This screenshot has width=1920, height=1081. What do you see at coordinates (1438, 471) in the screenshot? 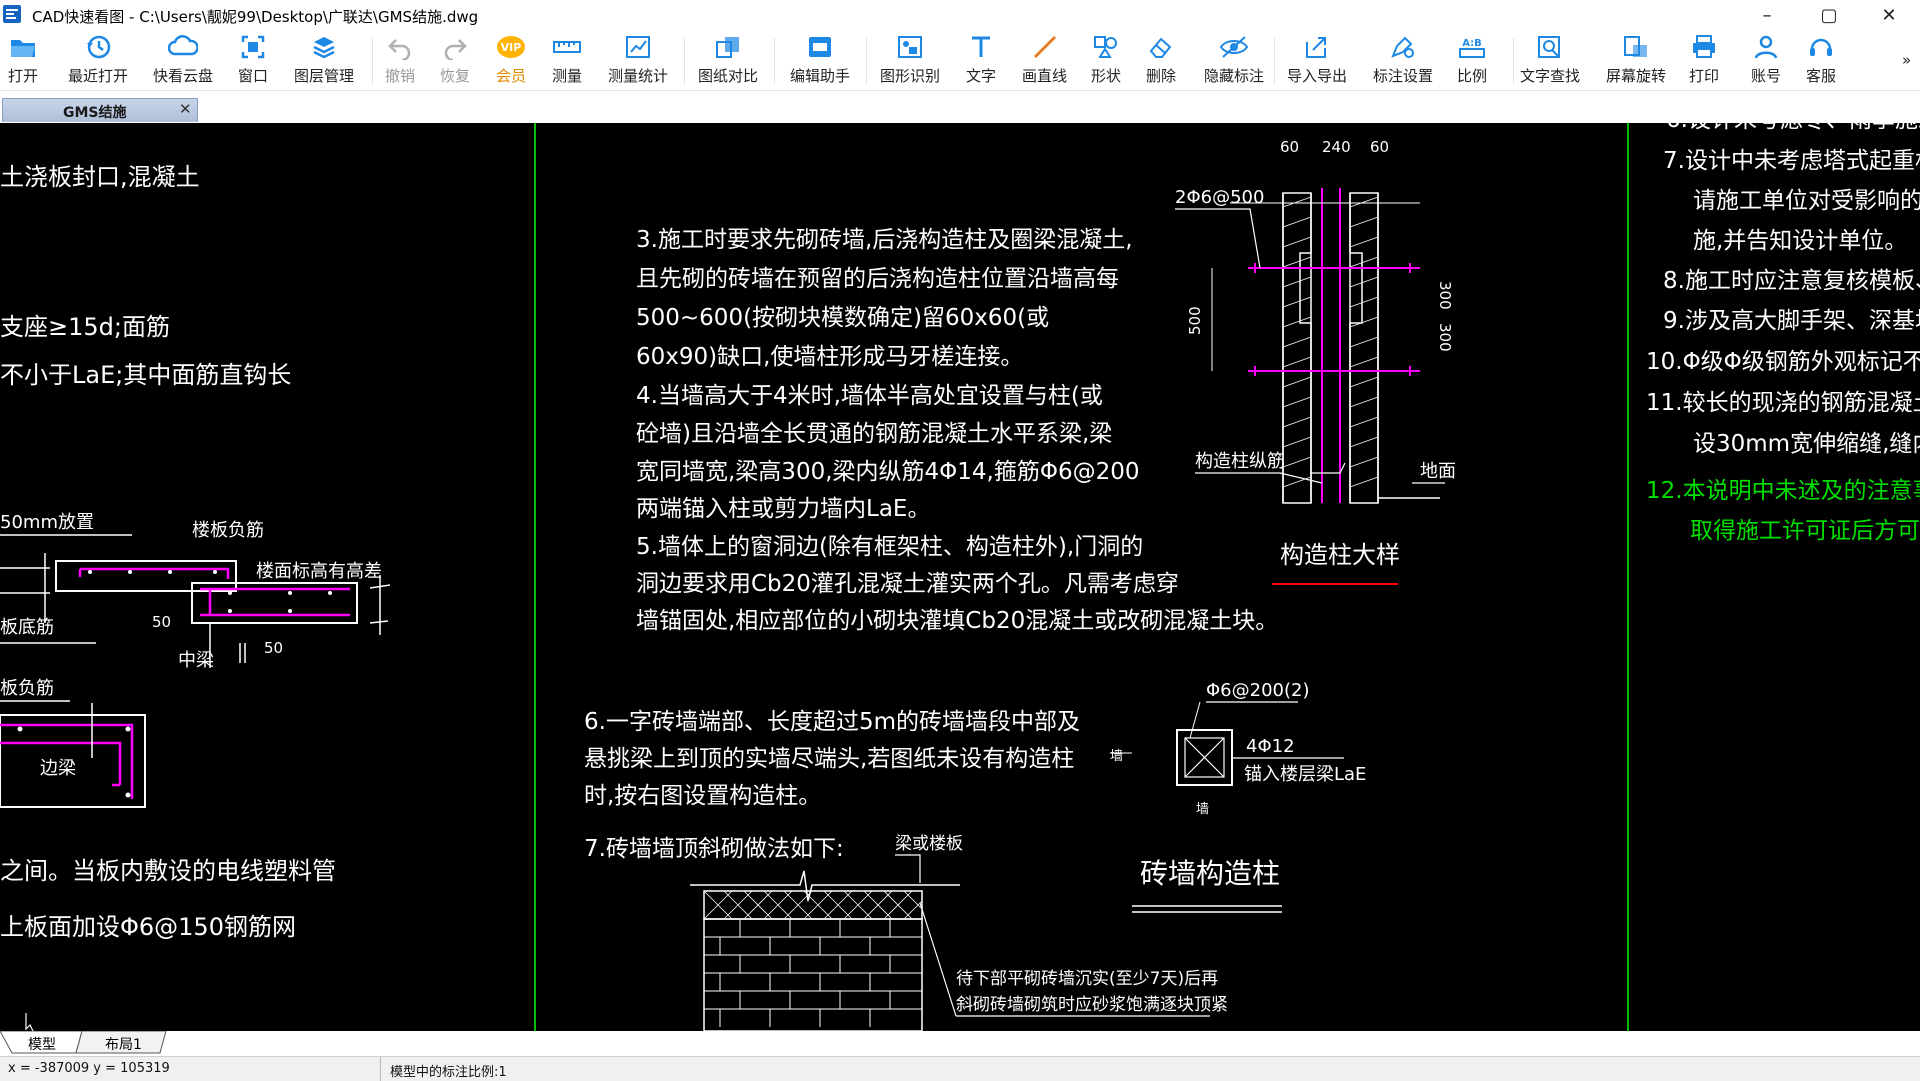
I see `cad-label: 地面` at bounding box center [1438, 471].